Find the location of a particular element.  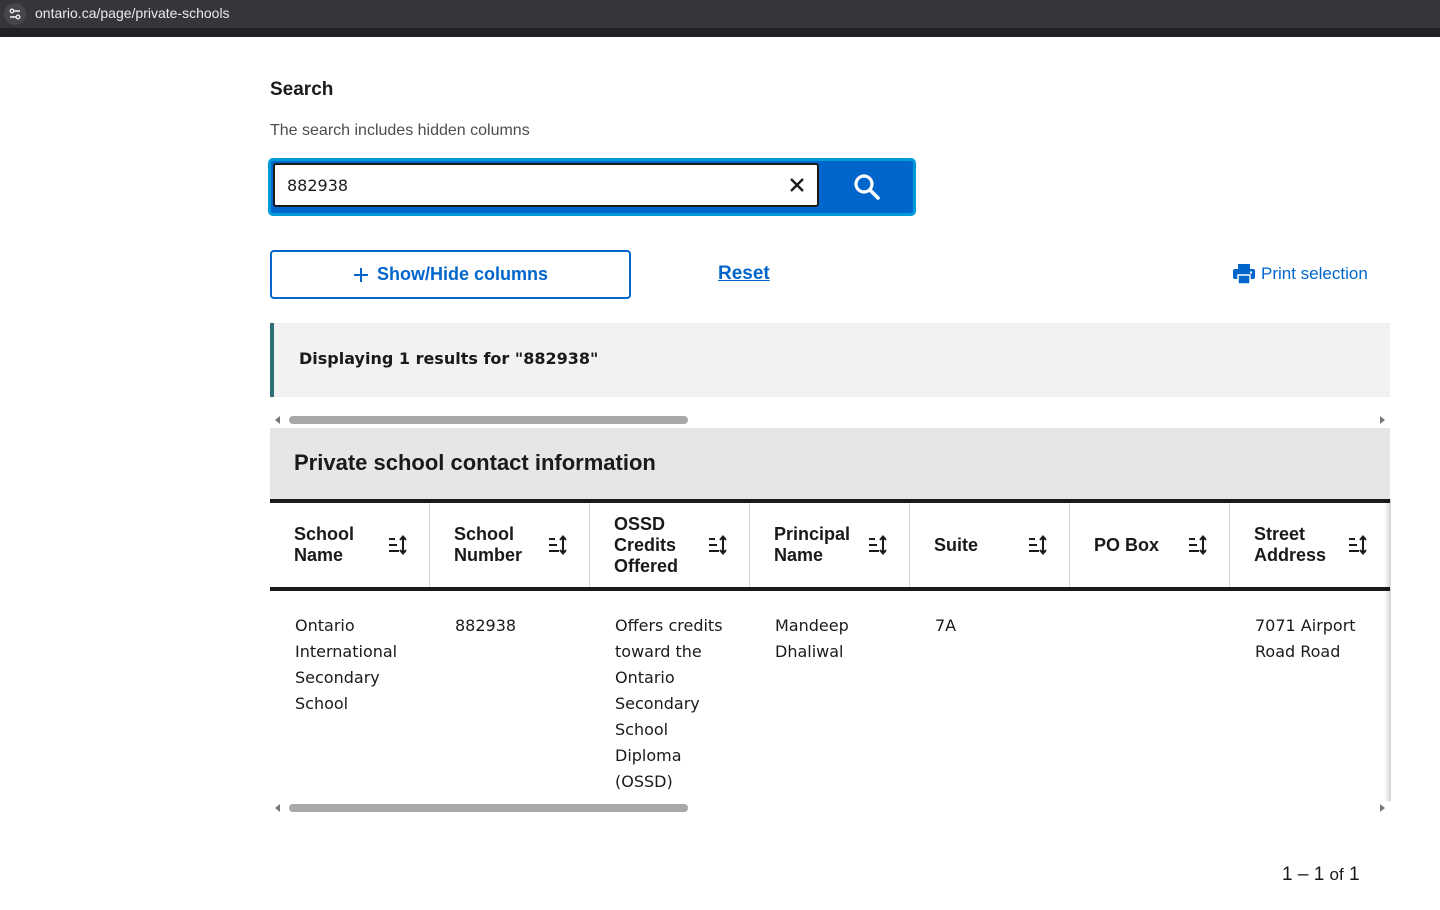

search-form is located at coordinates (592, 187).